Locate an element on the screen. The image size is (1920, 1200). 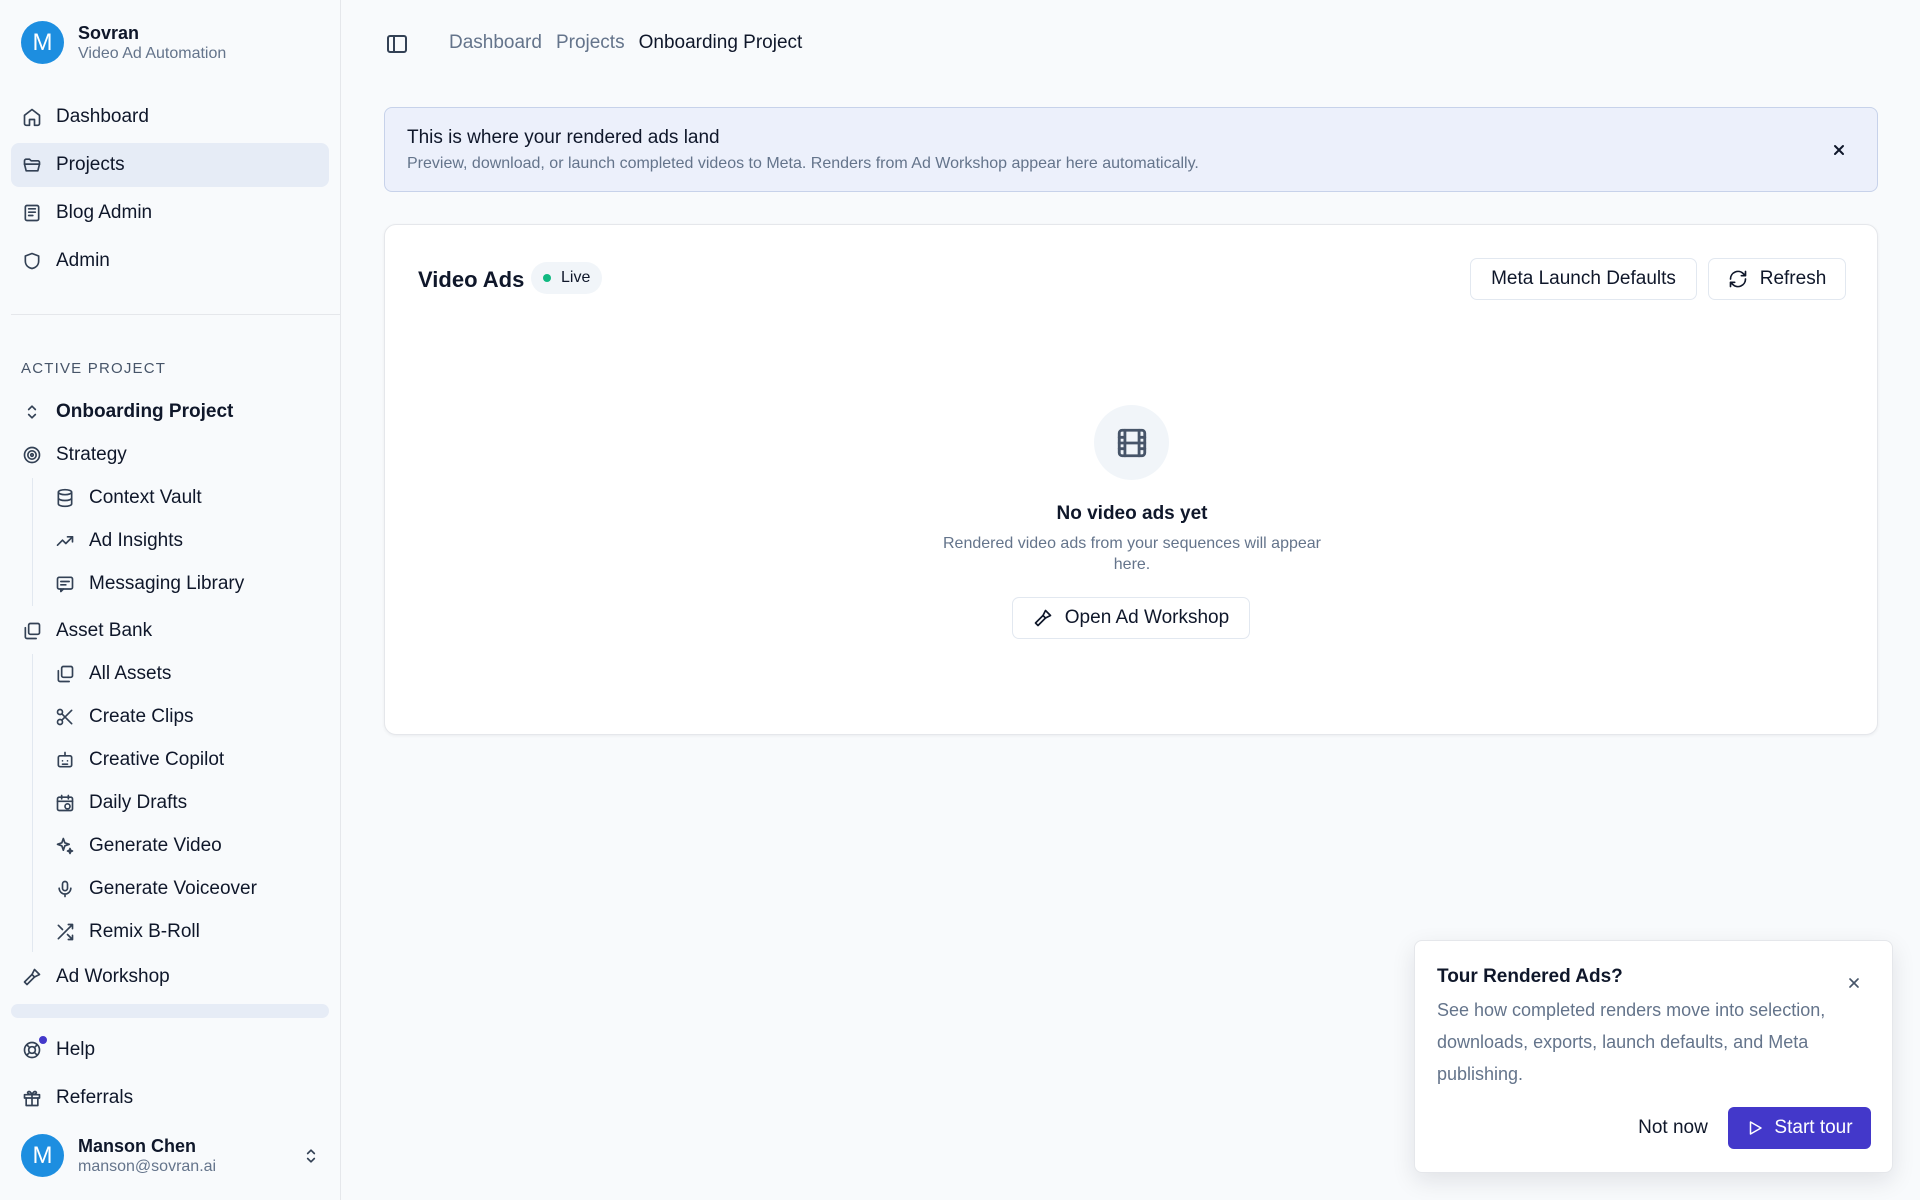
message-square-icon is located at coordinates (65, 584).